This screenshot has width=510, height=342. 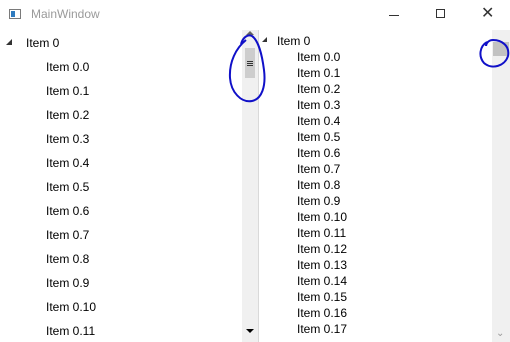 I want to click on minimize-button, so click(x=395, y=15).